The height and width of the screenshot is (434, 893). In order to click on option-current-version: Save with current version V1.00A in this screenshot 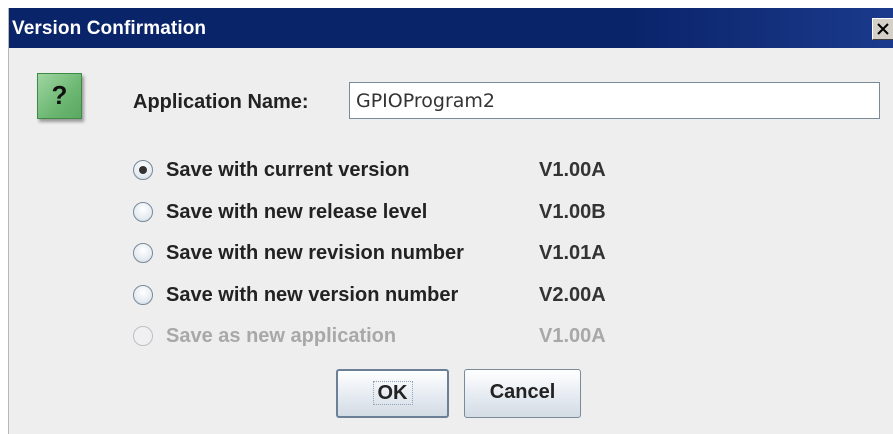, I will do `click(393, 171)`.